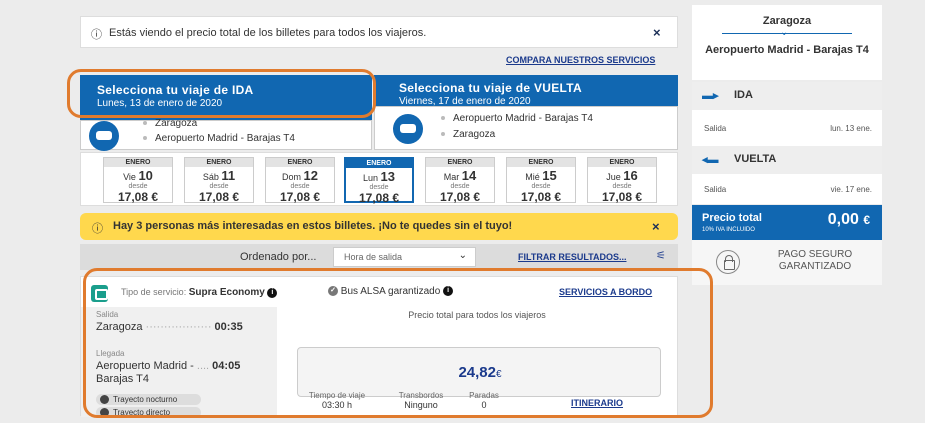 The width and height of the screenshot is (925, 423). What do you see at coordinates (469, 175) in the screenshot?
I see `day-number: 14` at bounding box center [469, 175].